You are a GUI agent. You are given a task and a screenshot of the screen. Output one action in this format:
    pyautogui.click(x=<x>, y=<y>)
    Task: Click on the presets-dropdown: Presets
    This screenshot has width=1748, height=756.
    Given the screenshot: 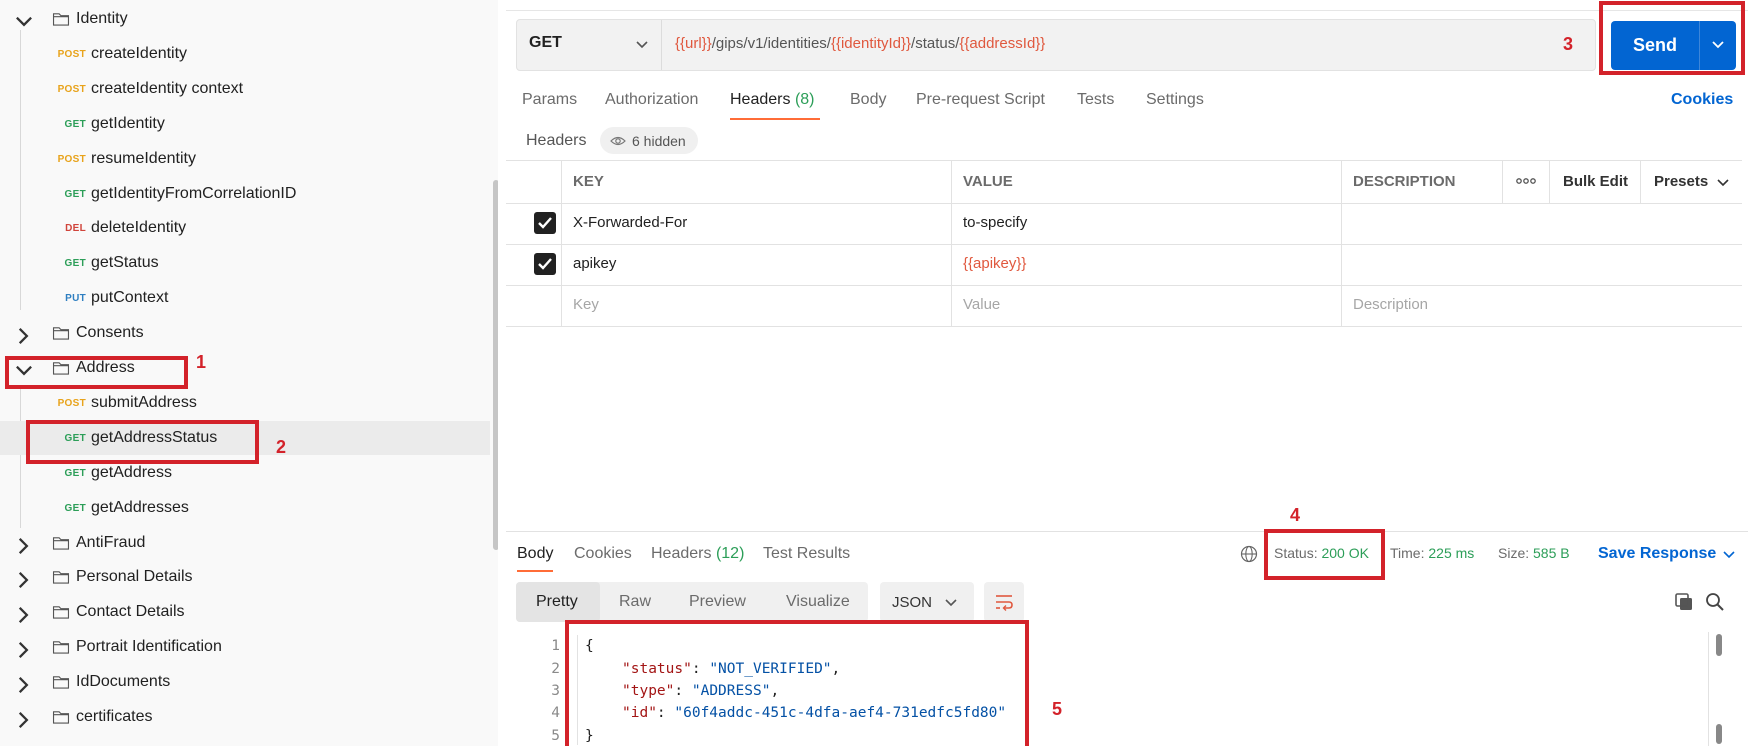 What is the action you would take?
    pyautogui.click(x=1681, y=181)
    